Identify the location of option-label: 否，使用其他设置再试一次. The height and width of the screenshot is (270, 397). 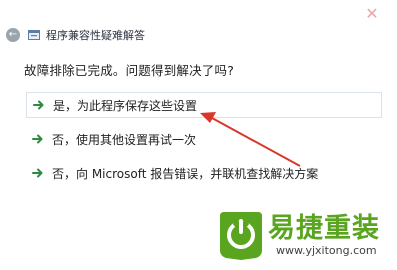
(124, 139).